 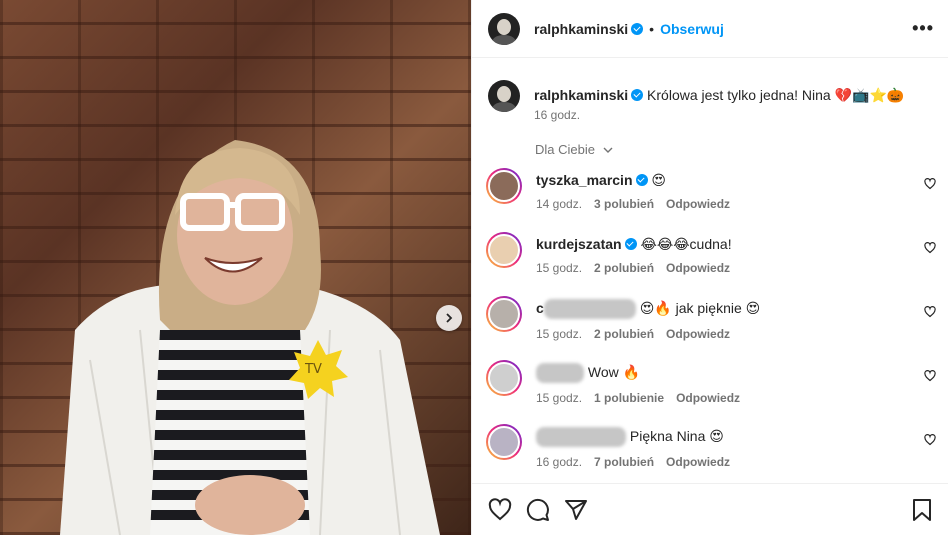 I want to click on caption-username: ralphkaminski, so click(x=581, y=95).